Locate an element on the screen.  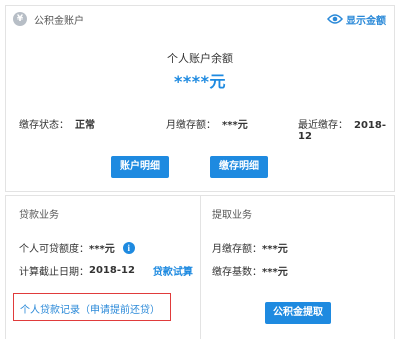
show-amount-label: 显示金额 is located at coordinates (366, 21).